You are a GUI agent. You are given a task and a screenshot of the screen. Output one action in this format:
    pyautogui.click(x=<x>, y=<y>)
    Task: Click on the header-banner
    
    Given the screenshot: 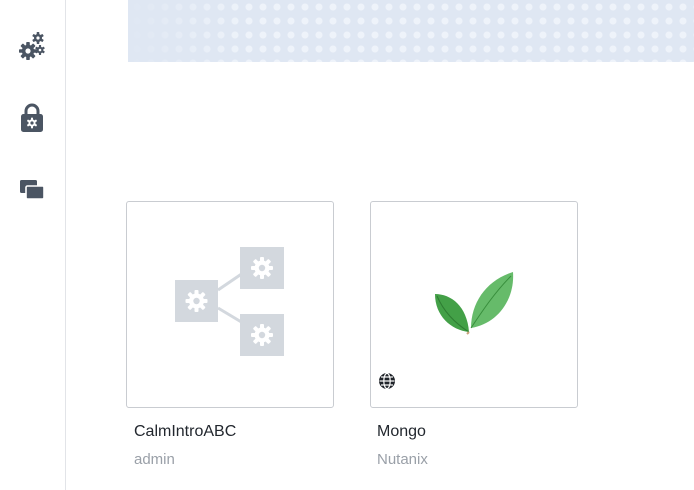 What is the action you would take?
    pyautogui.click(x=411, y=31)
    